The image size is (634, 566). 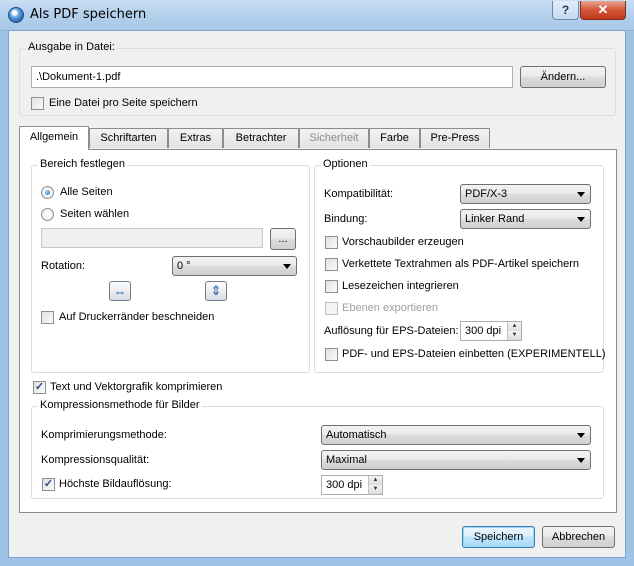 I want to click on one-file-per-page-checkbox, so click(x=37, y=103).